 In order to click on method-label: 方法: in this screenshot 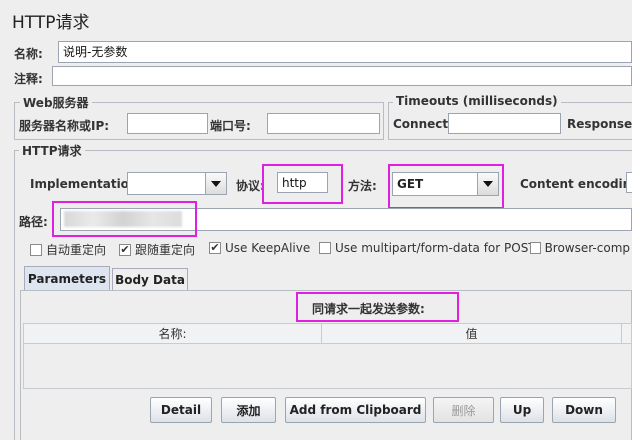, I will do `click(362, 186)`.